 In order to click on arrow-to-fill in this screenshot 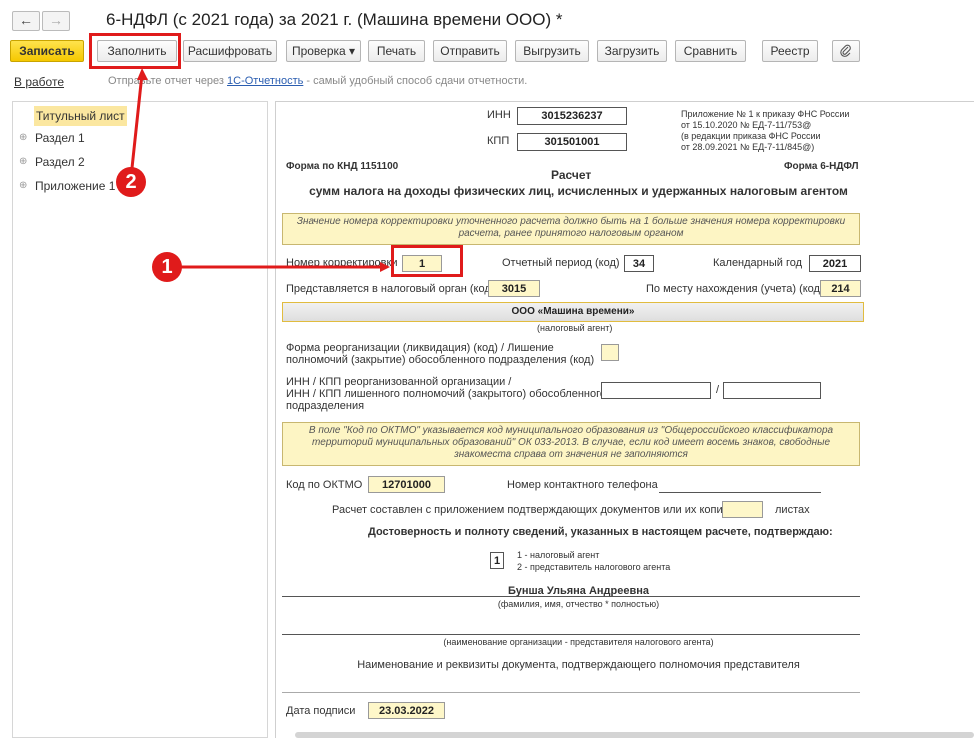, I will do `click(137, 121)`.